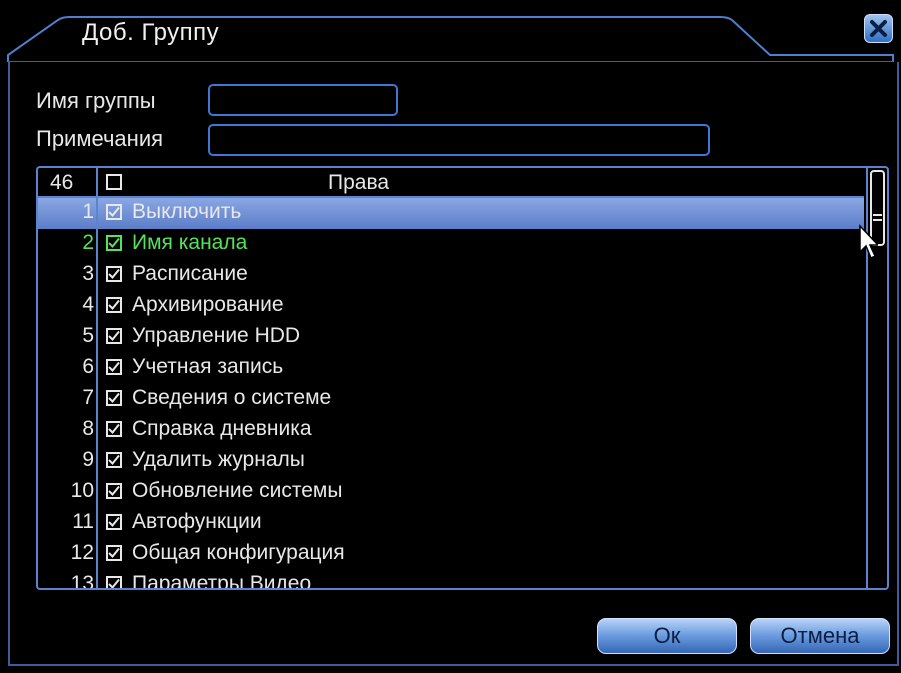 The image size is (901, 673). Describe the element at coordinates (151, 32) in the screenshot. I see `dialog-title: Доб. Группу` at that location.